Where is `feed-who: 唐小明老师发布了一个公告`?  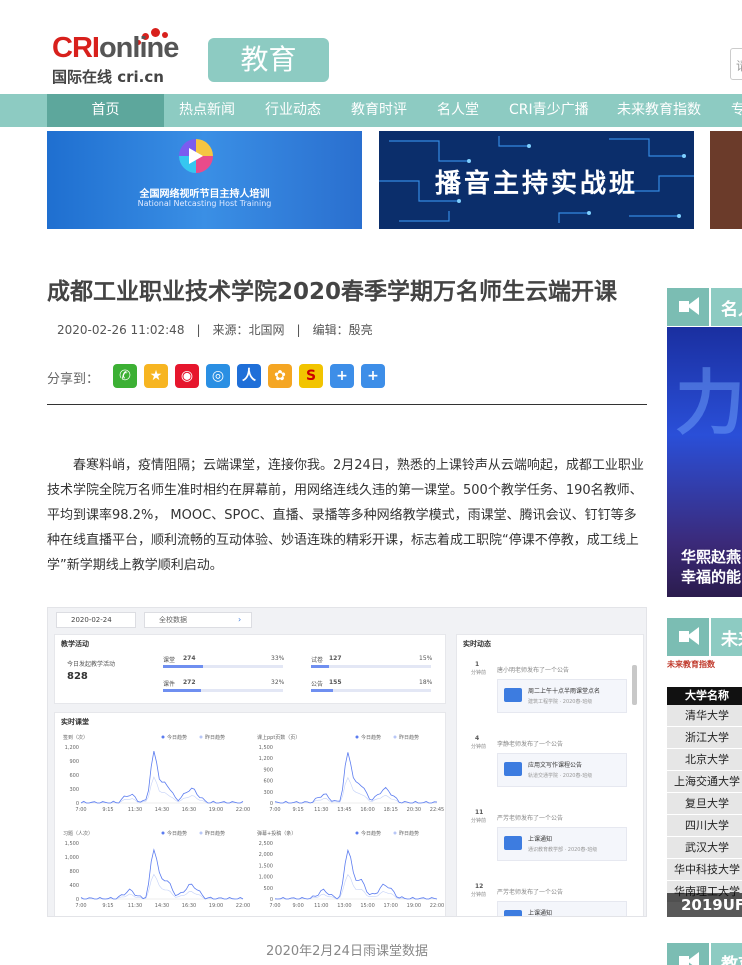 feed-who: 唐小明老师发布了一个公告 is located at coordinates (533, 670).